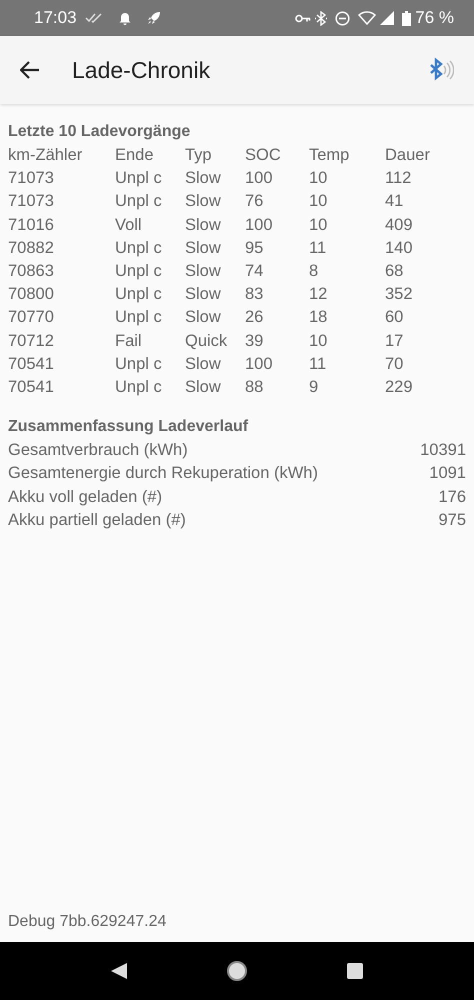 The width and height of the screenshot is (474, 1000). Describe the element at coordinates (153, 18) in the screenshot. I see `rocket-icon` at that location.